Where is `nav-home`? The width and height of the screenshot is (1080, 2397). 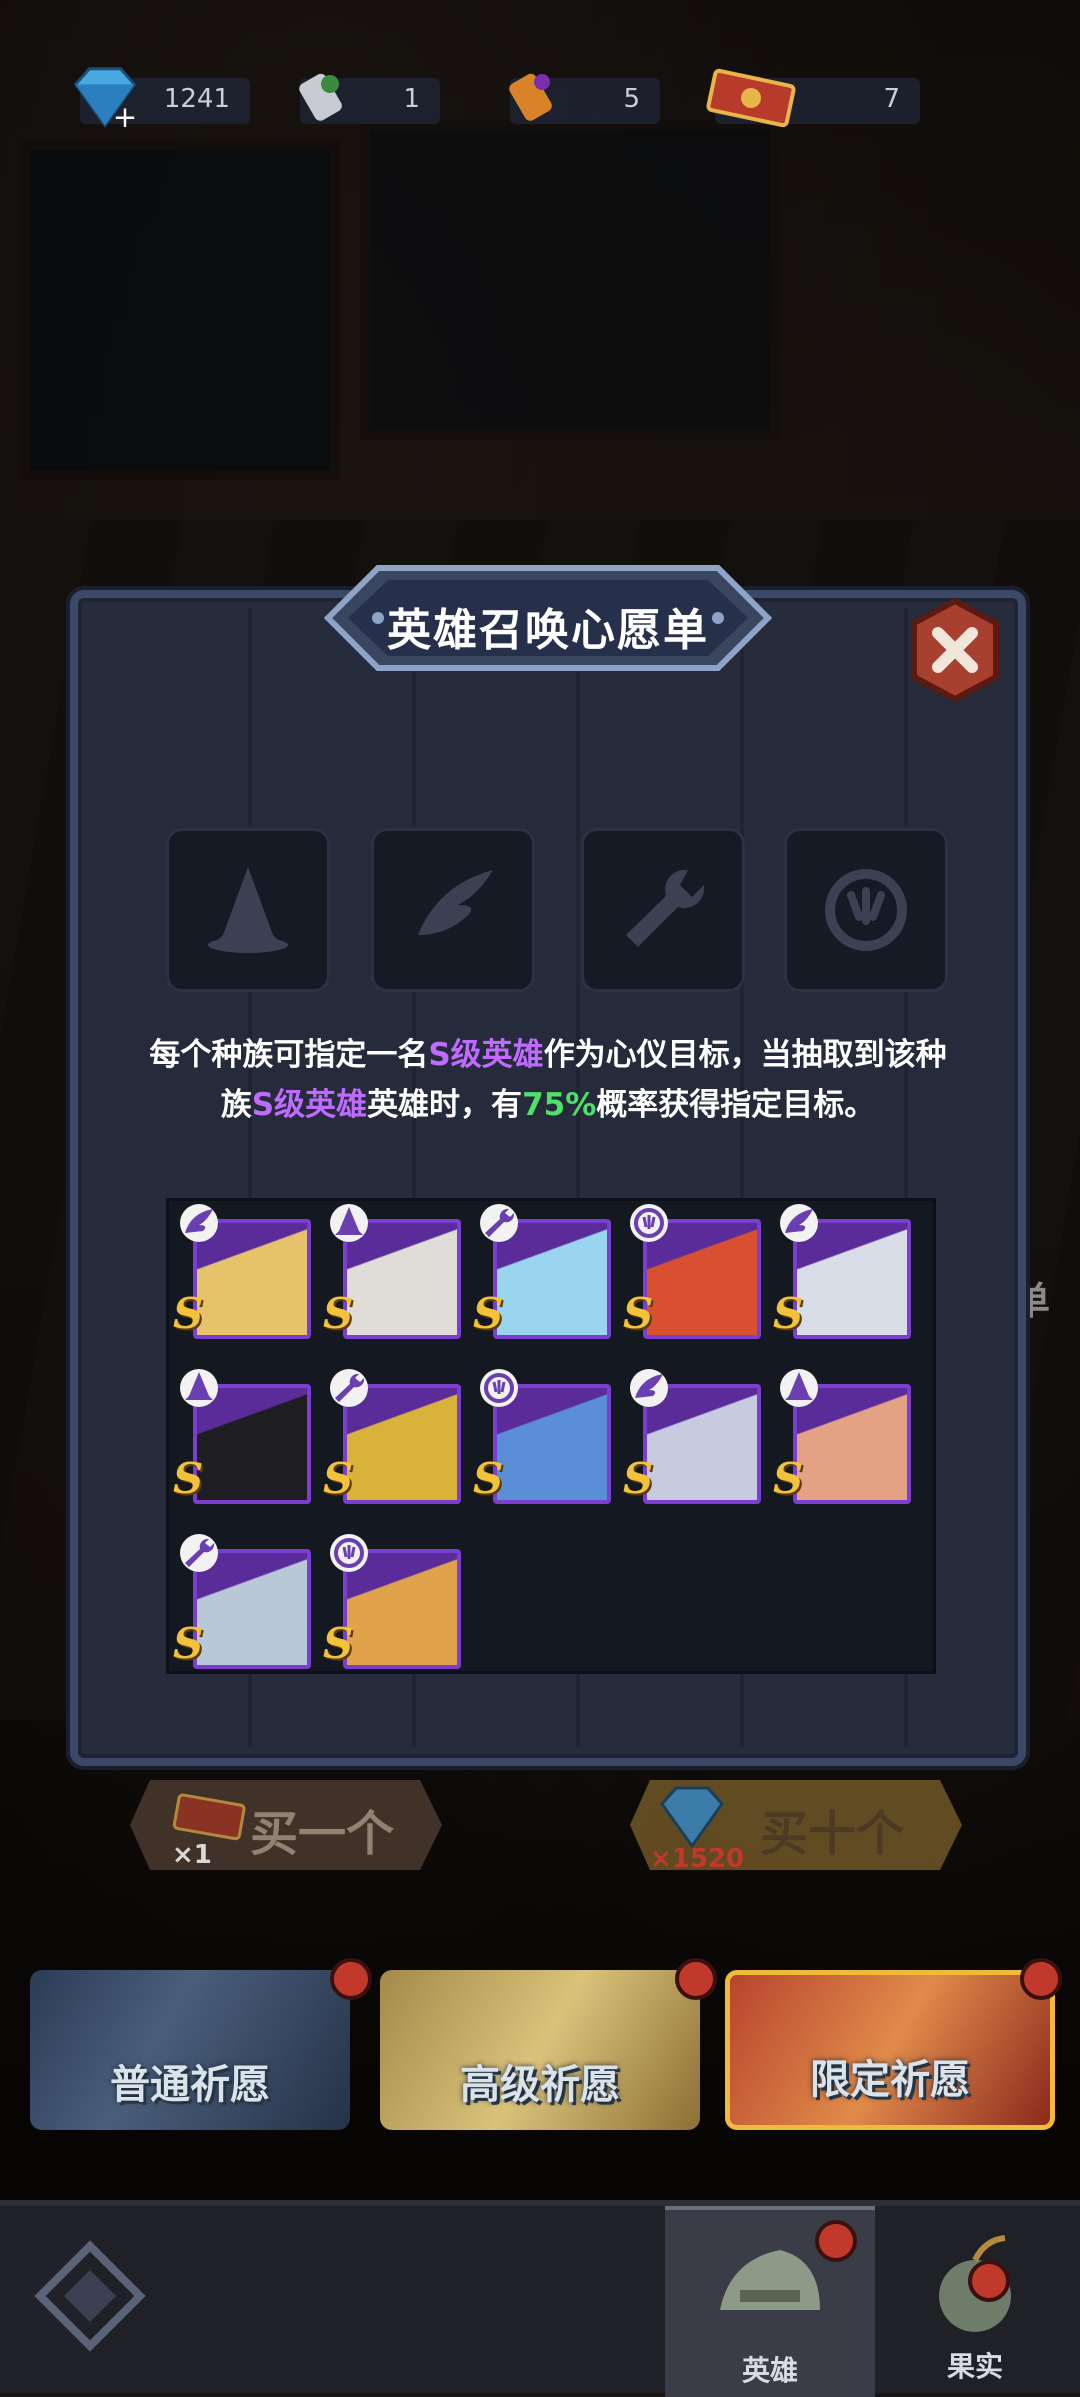 nav-home is located at coordinates (90, 2299).